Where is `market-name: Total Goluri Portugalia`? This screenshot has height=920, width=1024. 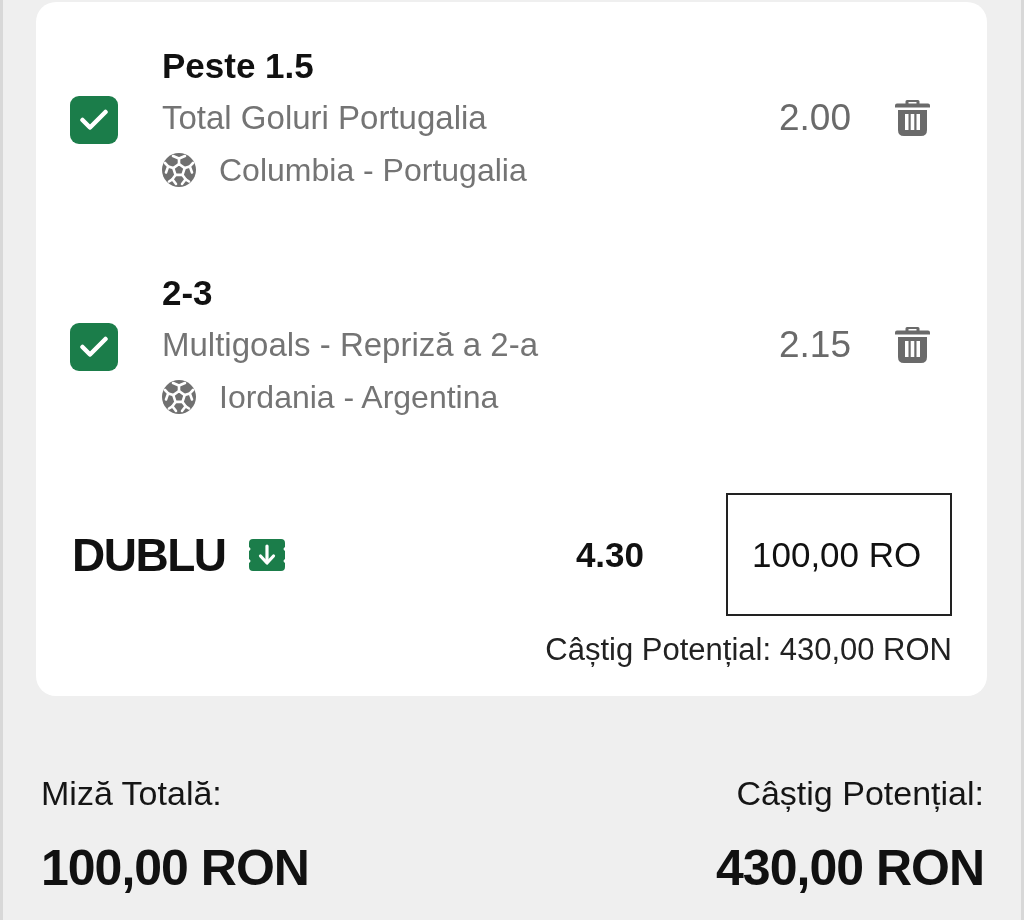 market-name: Total Goluri Portugalia is located at coordinates (325, 118).